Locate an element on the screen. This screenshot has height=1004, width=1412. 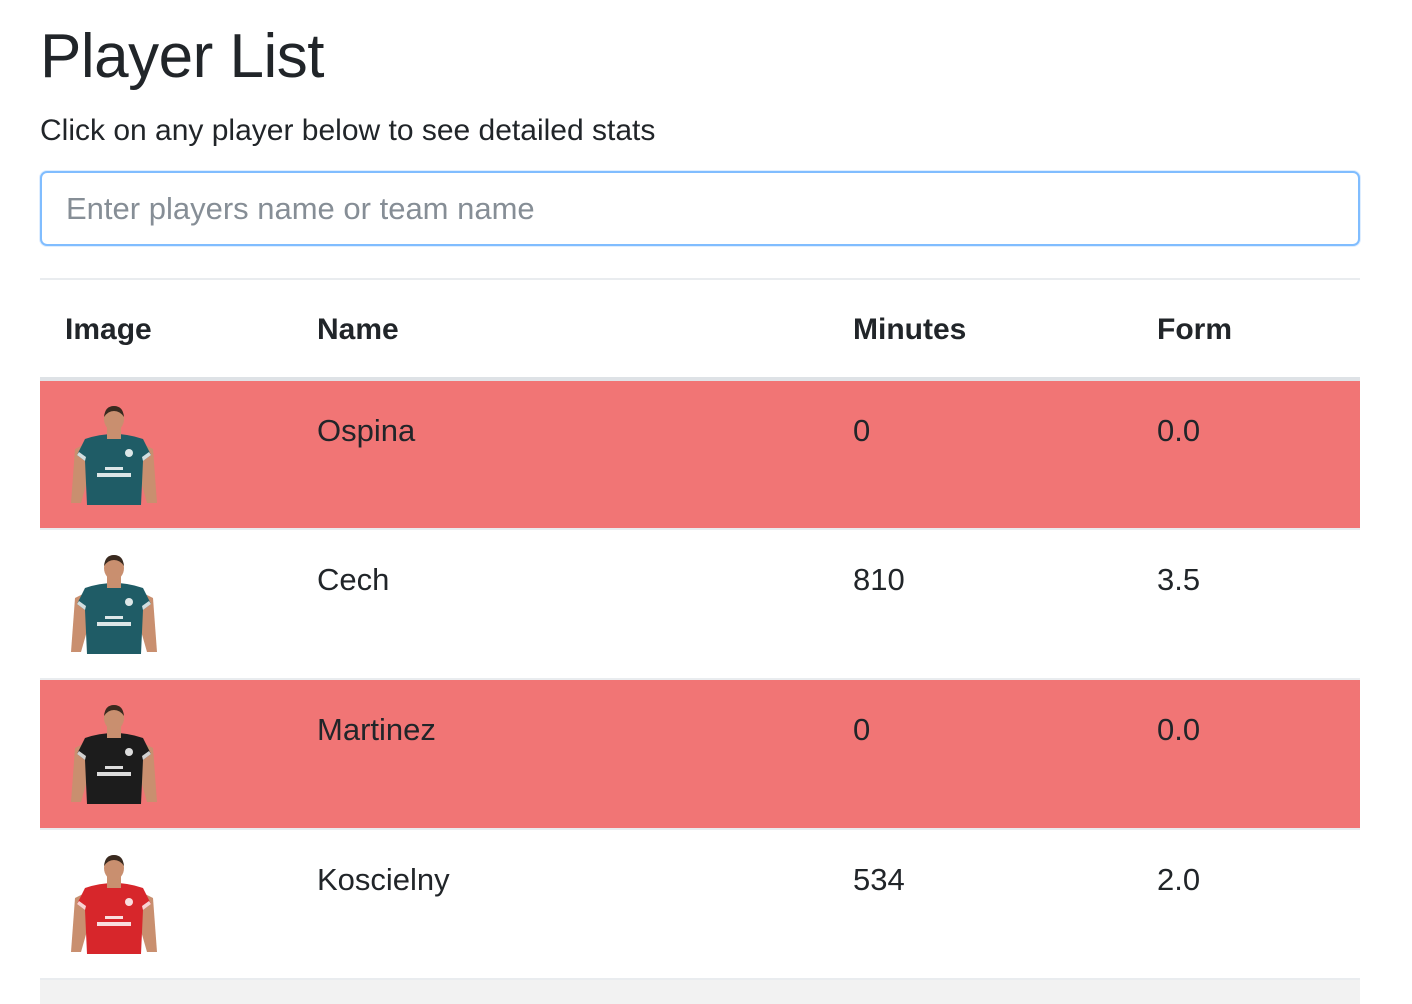
player-minutes: 534 is located at coordinates (879, 879).